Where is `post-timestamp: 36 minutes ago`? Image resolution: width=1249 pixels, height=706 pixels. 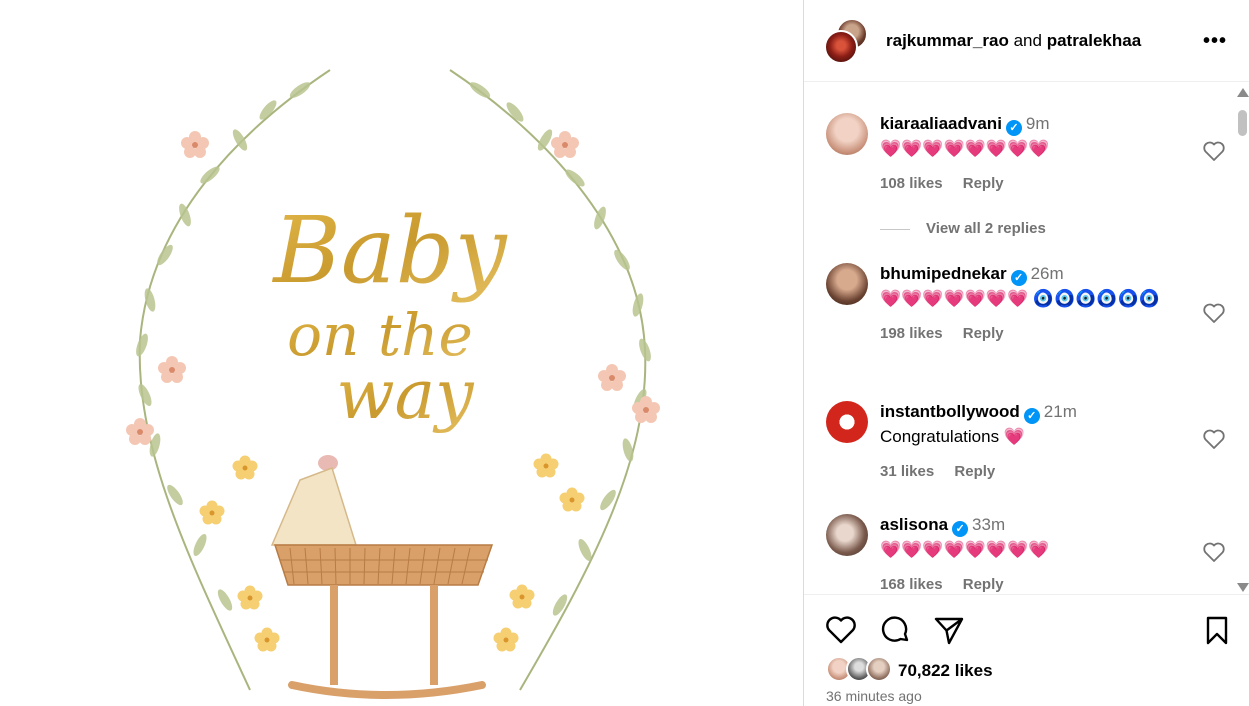
post-timestamp: 36 minutes ago is located at coordinates (874, 696).